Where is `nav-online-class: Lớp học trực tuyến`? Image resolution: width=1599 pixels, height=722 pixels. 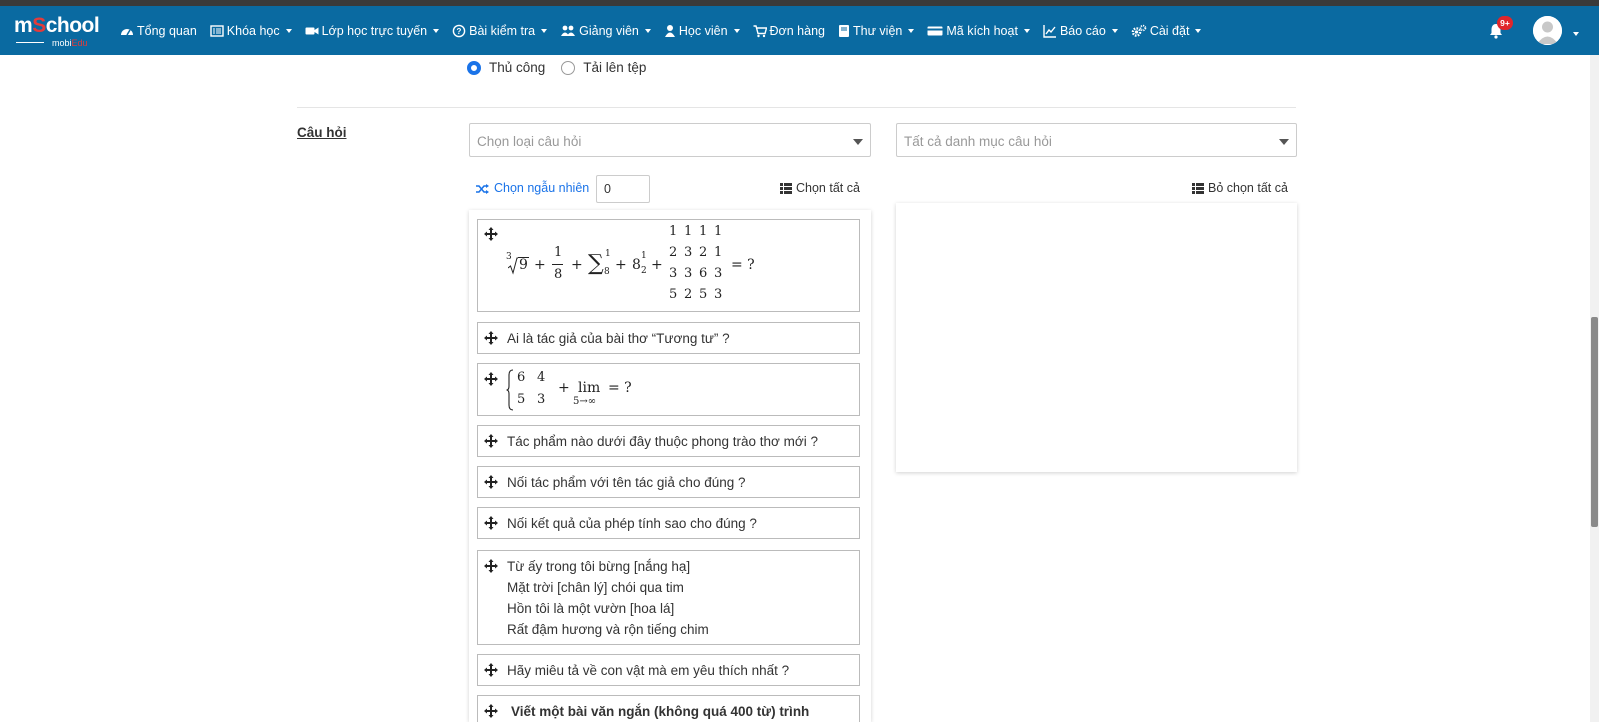 nav-online-class: Lớp học trực tuyến is located at coordinates (372, 31).